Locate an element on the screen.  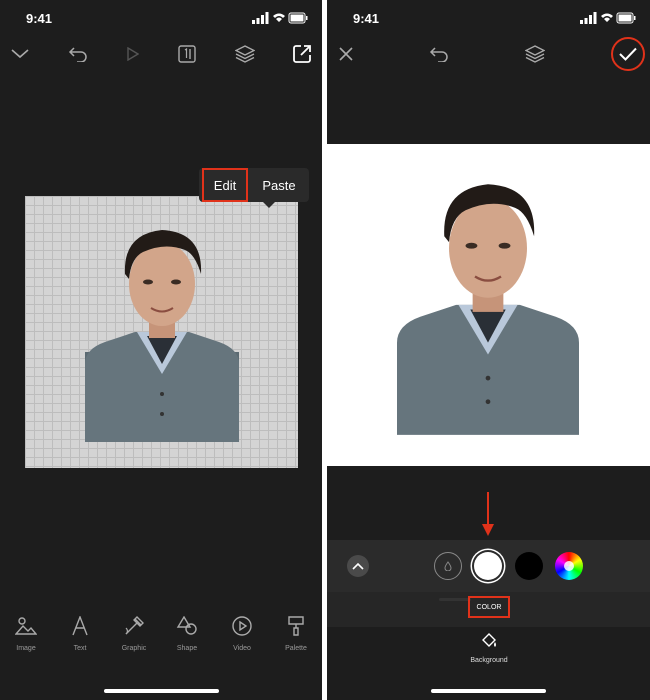
image-icon is located at coordinates (26, 626).